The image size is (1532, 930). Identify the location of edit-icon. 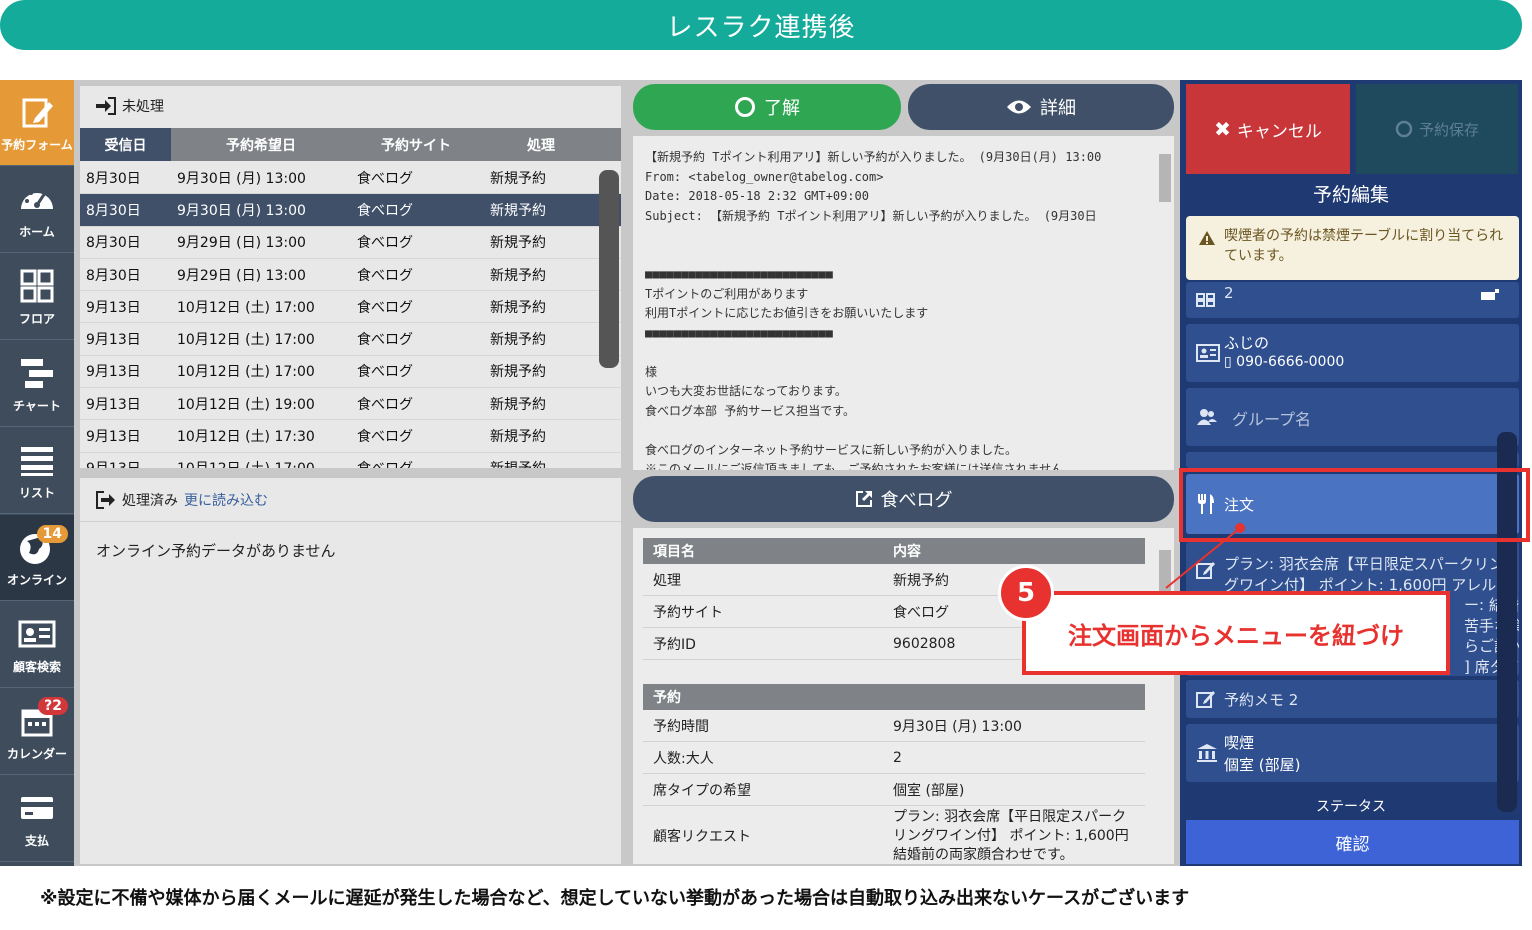
(1205, 570).